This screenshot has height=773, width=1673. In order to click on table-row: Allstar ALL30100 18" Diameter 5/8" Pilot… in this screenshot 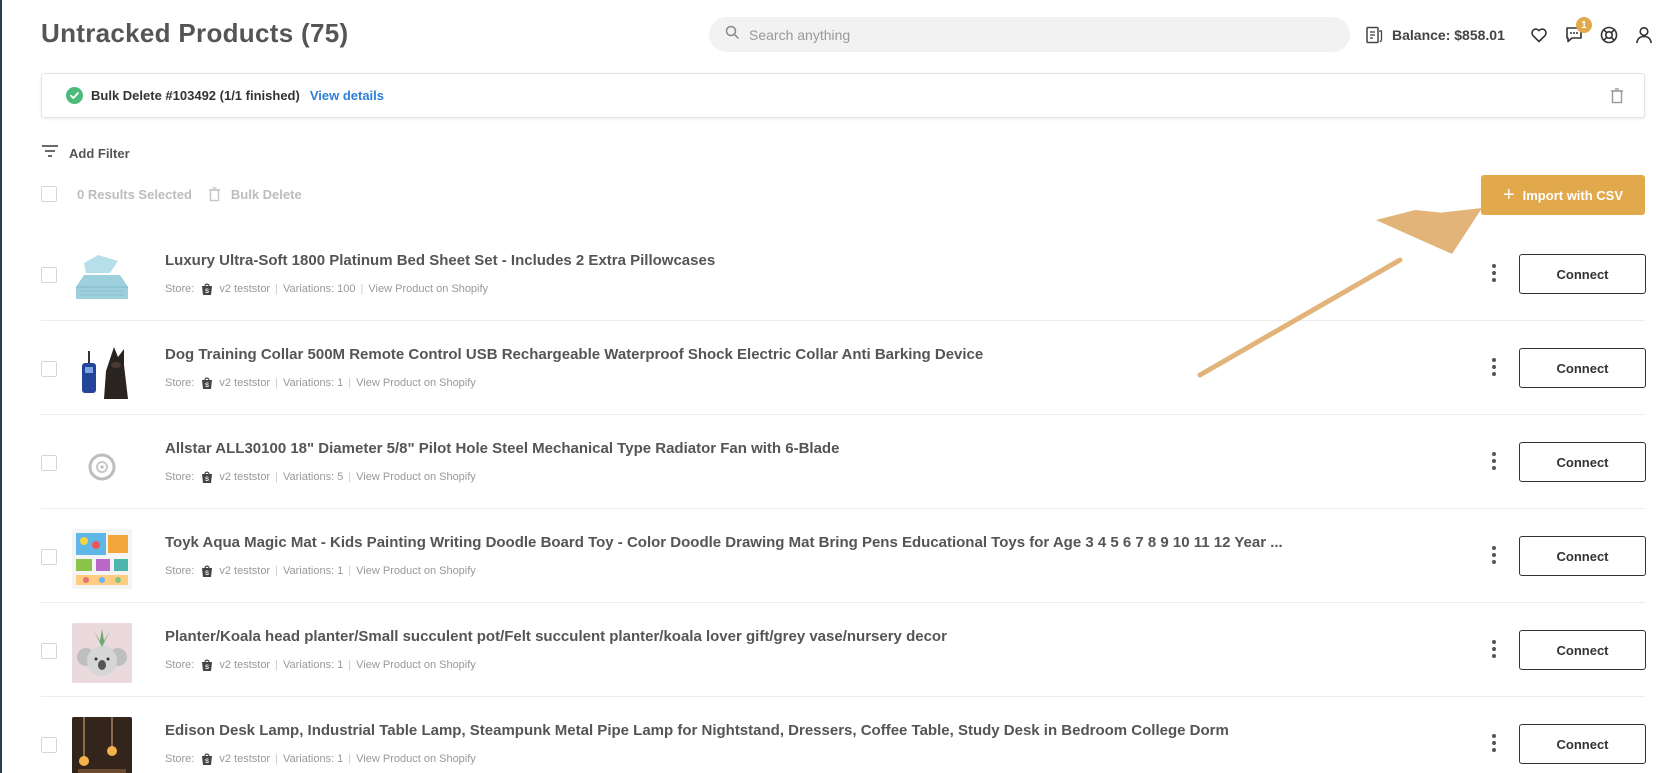, I will do `click(843, 462)`.